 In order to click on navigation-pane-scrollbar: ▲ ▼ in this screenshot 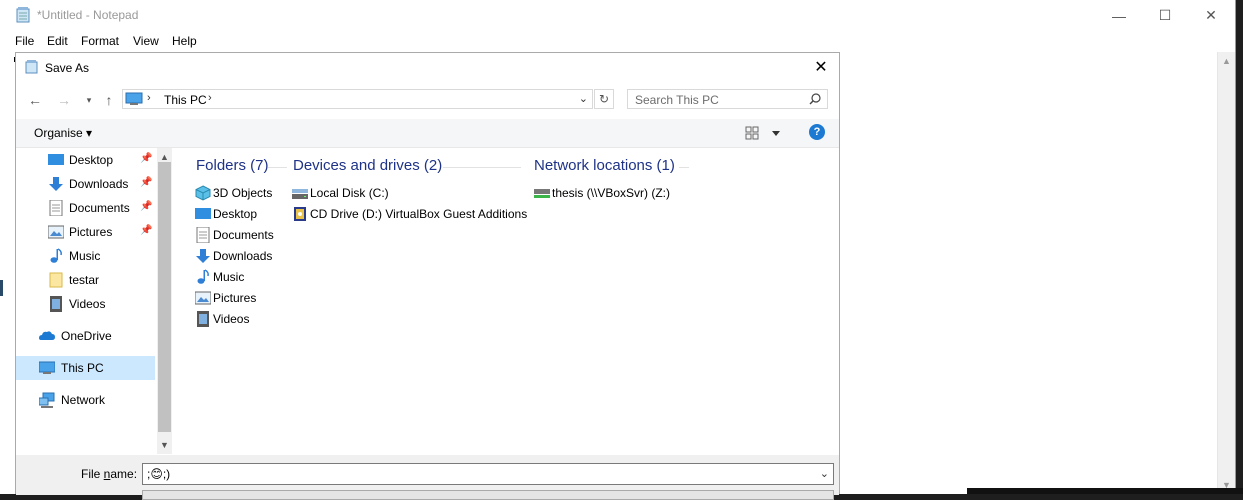, I will do `click(164, 301)`.